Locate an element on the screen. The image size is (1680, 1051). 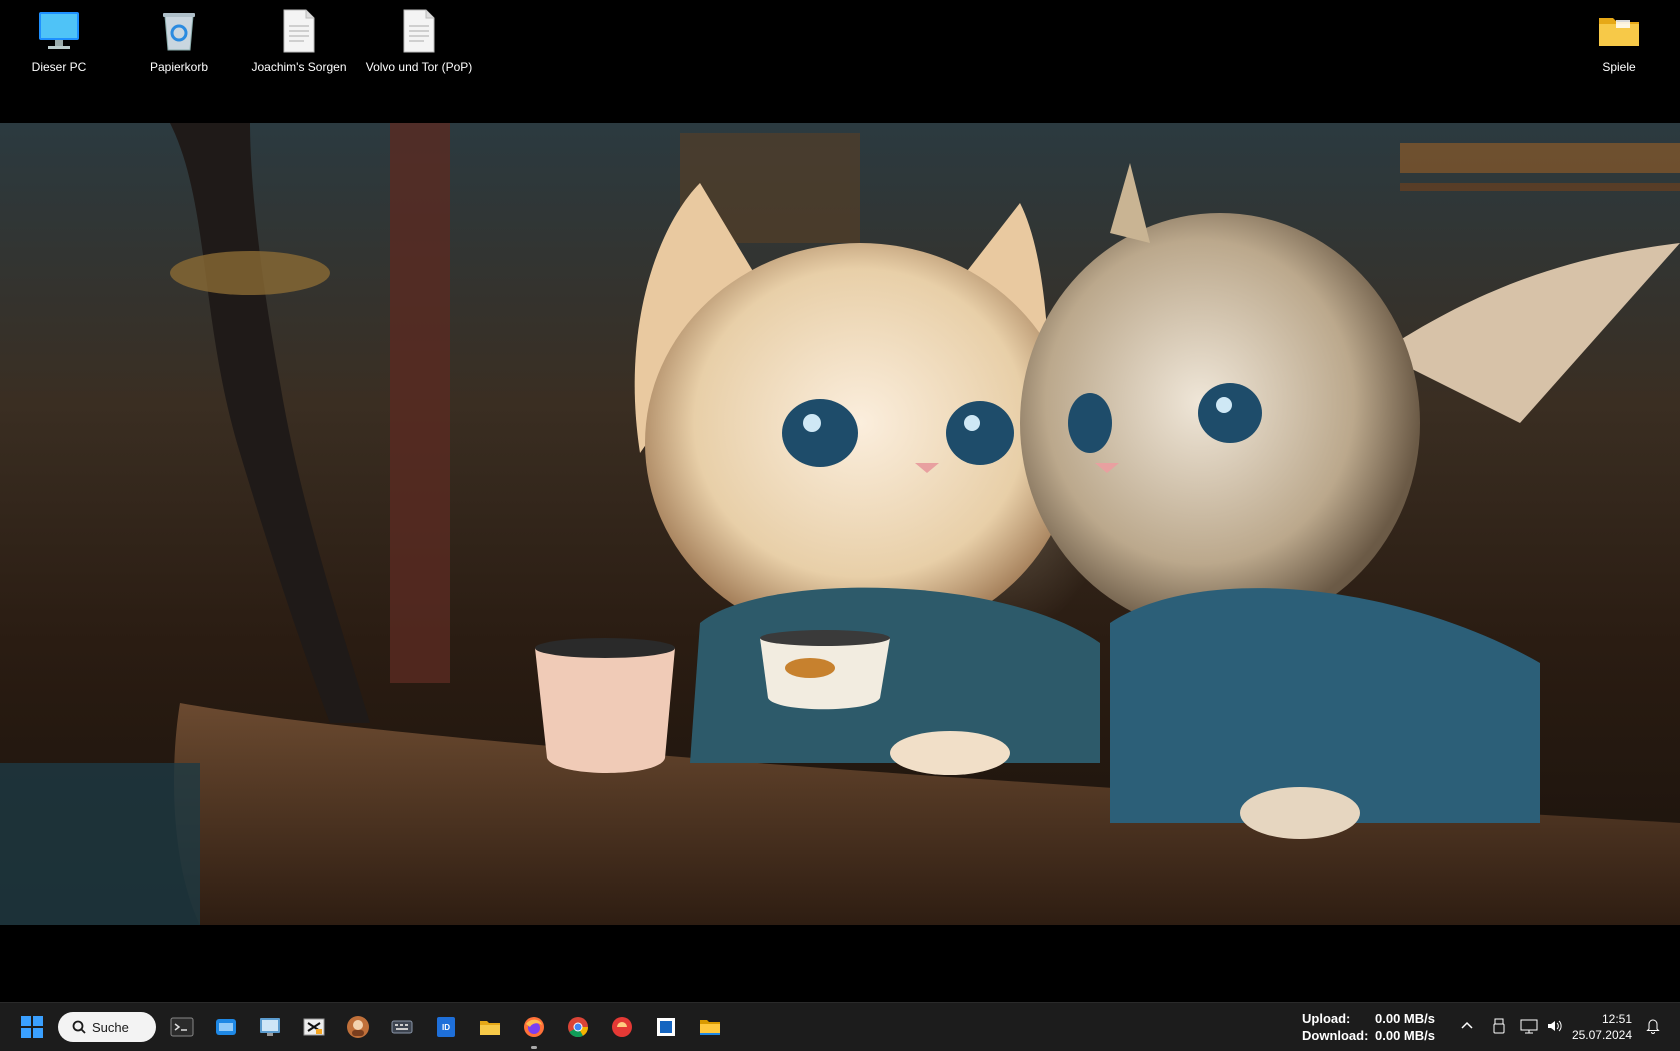
desktop-icon-label: Spiele is located at coordinates (1619, 67).